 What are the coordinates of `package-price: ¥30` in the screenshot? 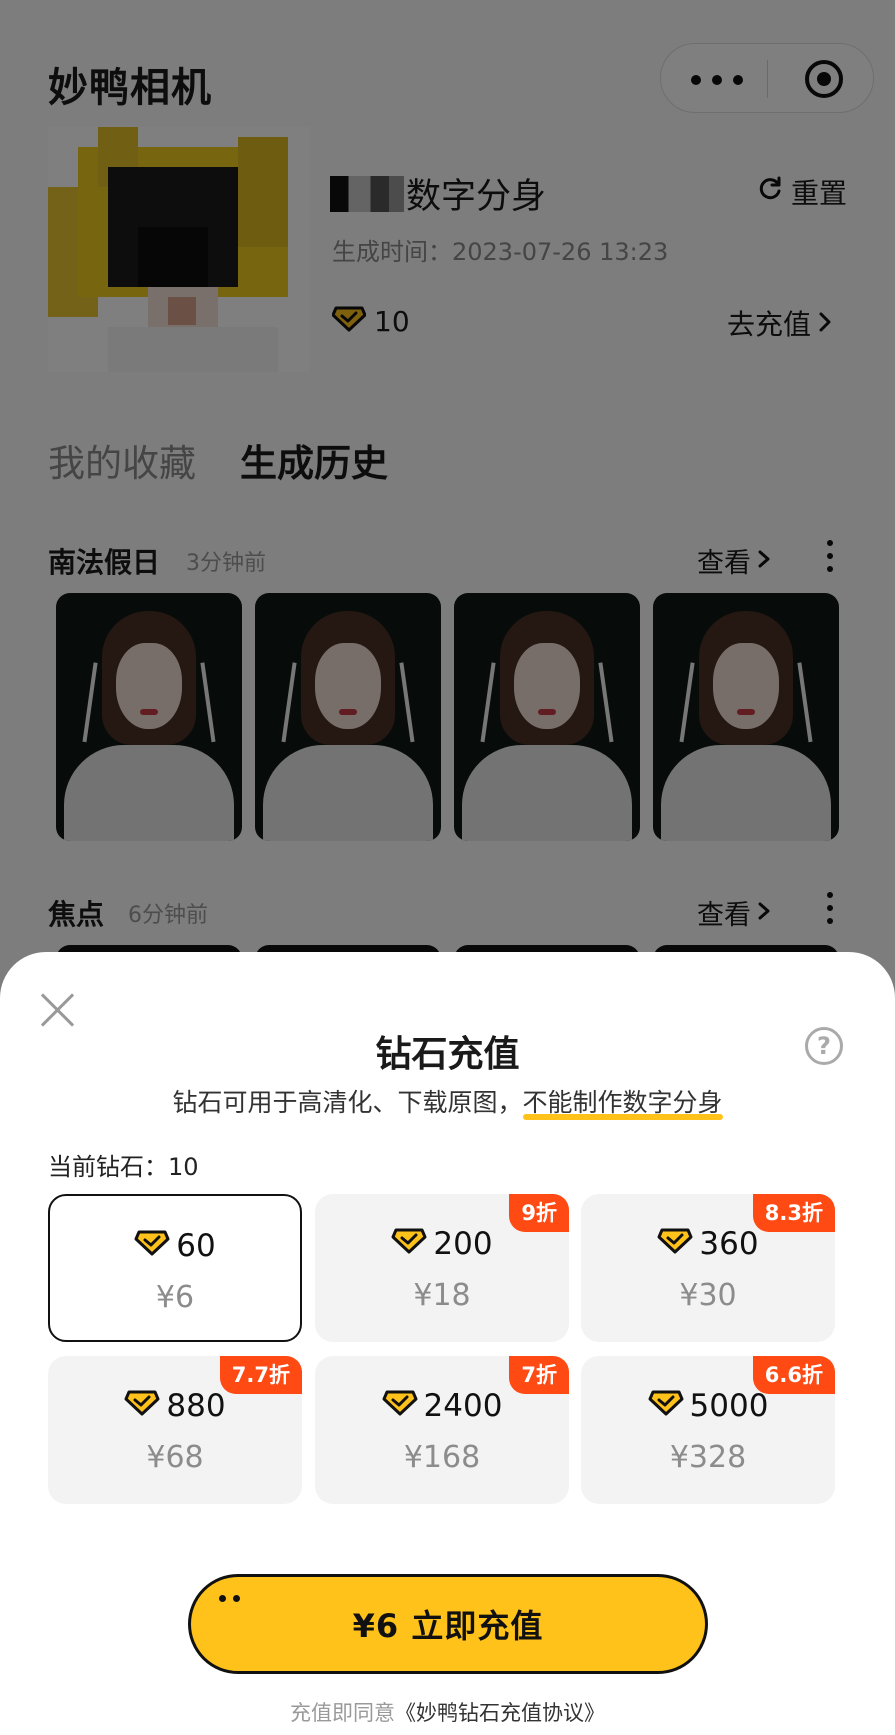 It's located at (708, 1295).